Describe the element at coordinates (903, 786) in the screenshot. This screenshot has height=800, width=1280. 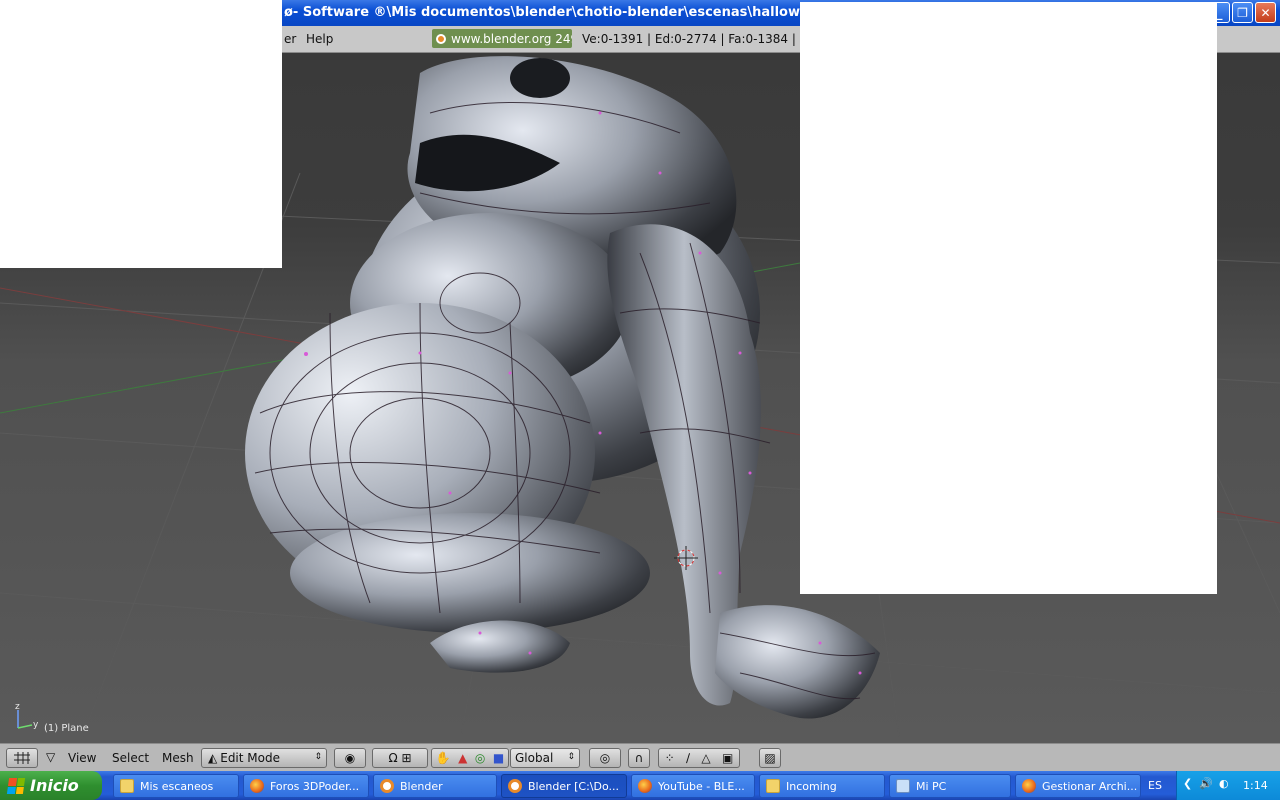
I see `computer-icon` at that location.